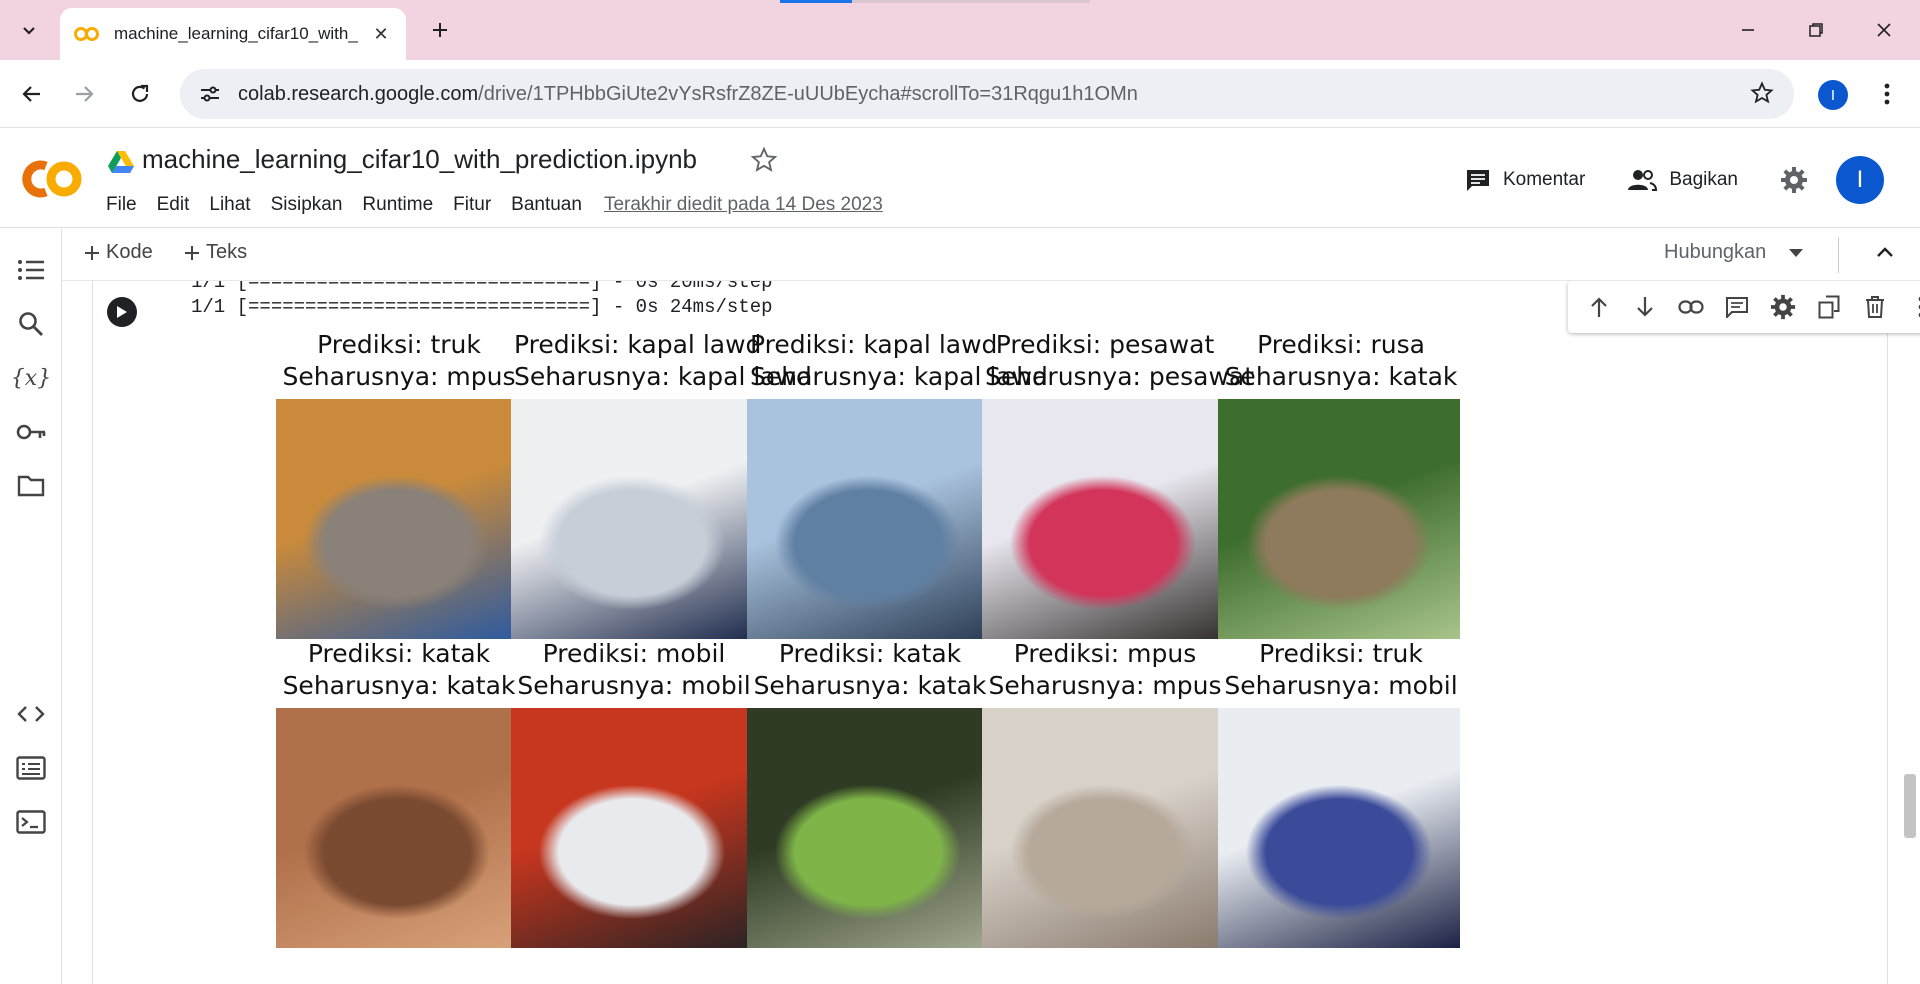 The height and width of the screenshot is (984, 1920). I want to click on collapse-header-button, so click(1885, 254).